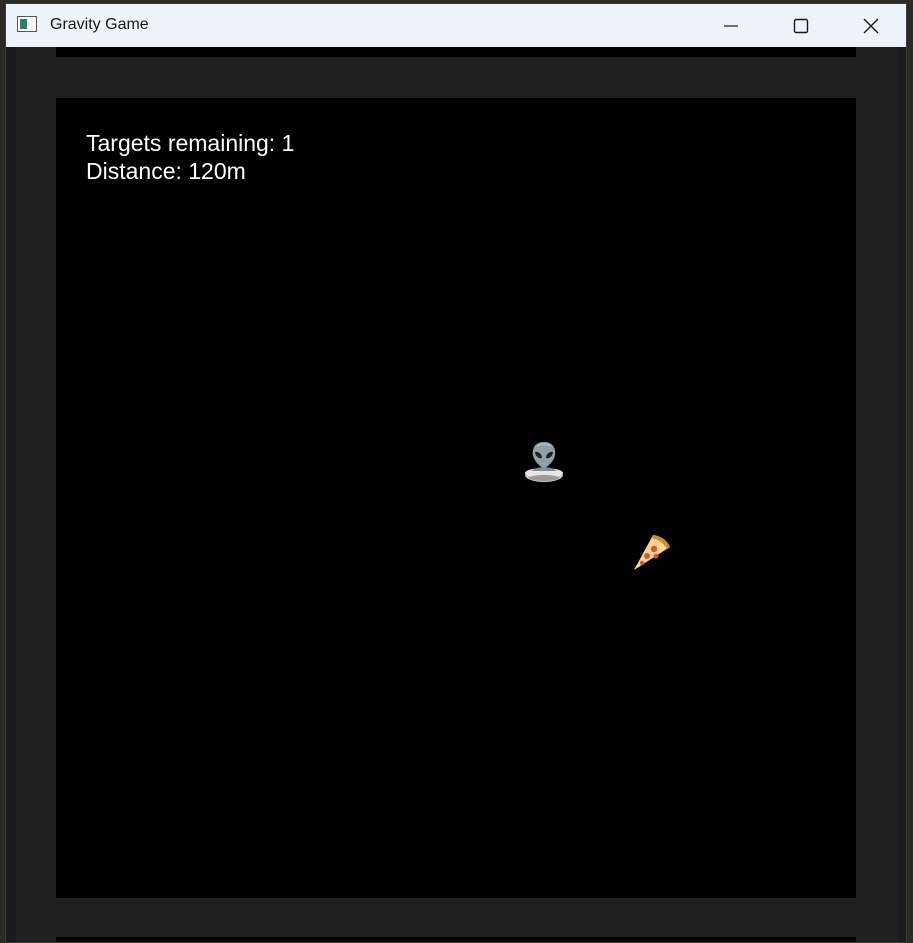 This screenshot has height=943, width=913. Describe the element at coordinates (456, 25) in the screenshot. I see `title-bar: Gravity Game` at that location.